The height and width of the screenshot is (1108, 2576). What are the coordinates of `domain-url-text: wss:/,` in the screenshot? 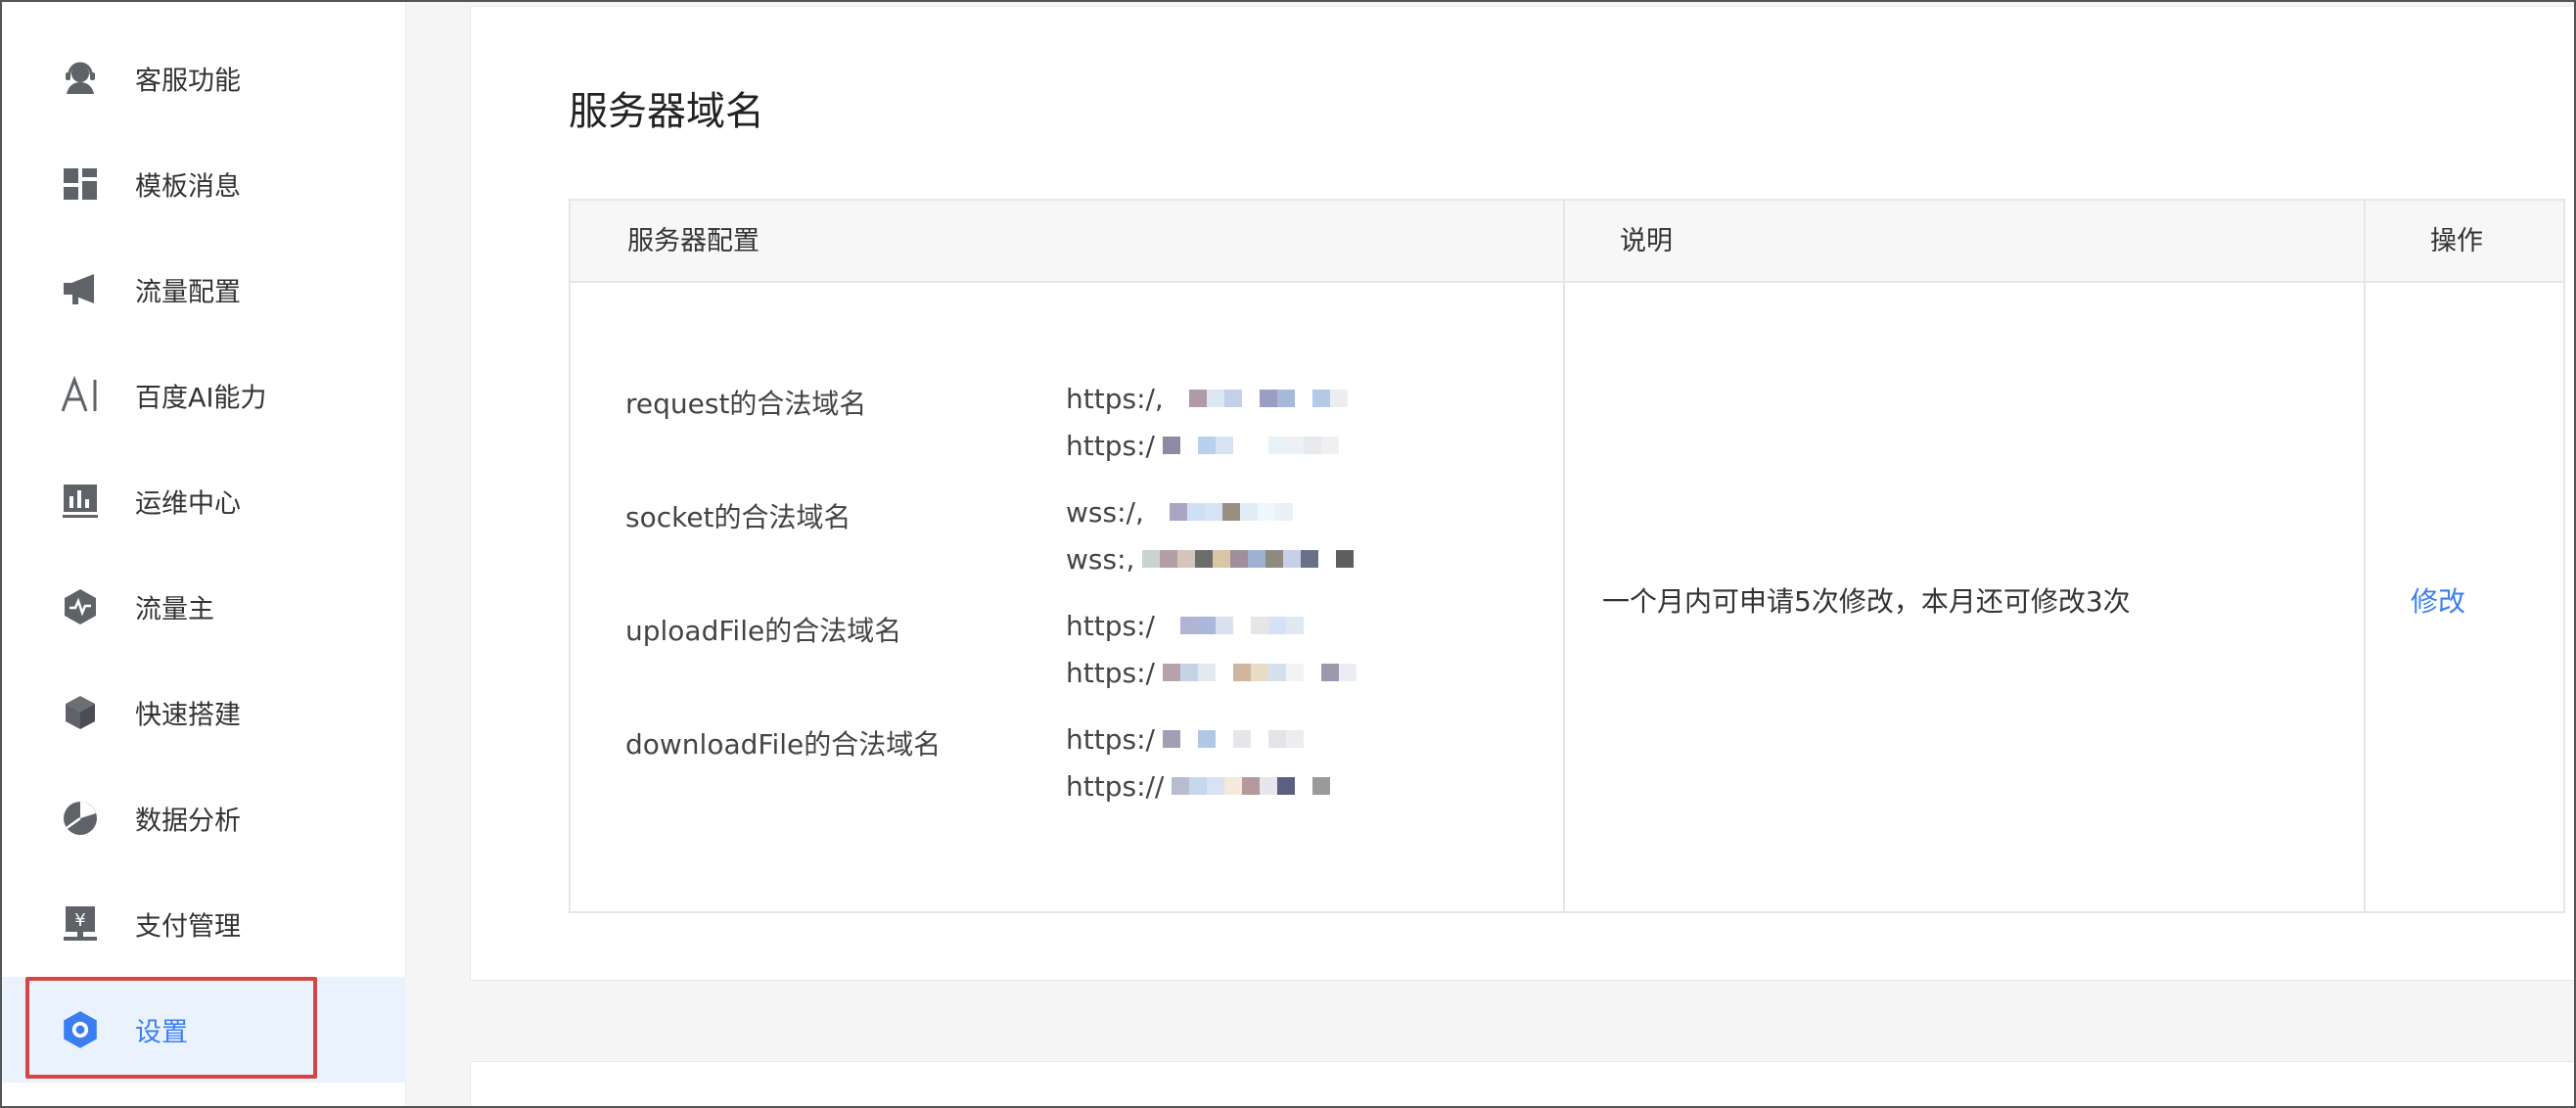 It's located at (1105, 512).